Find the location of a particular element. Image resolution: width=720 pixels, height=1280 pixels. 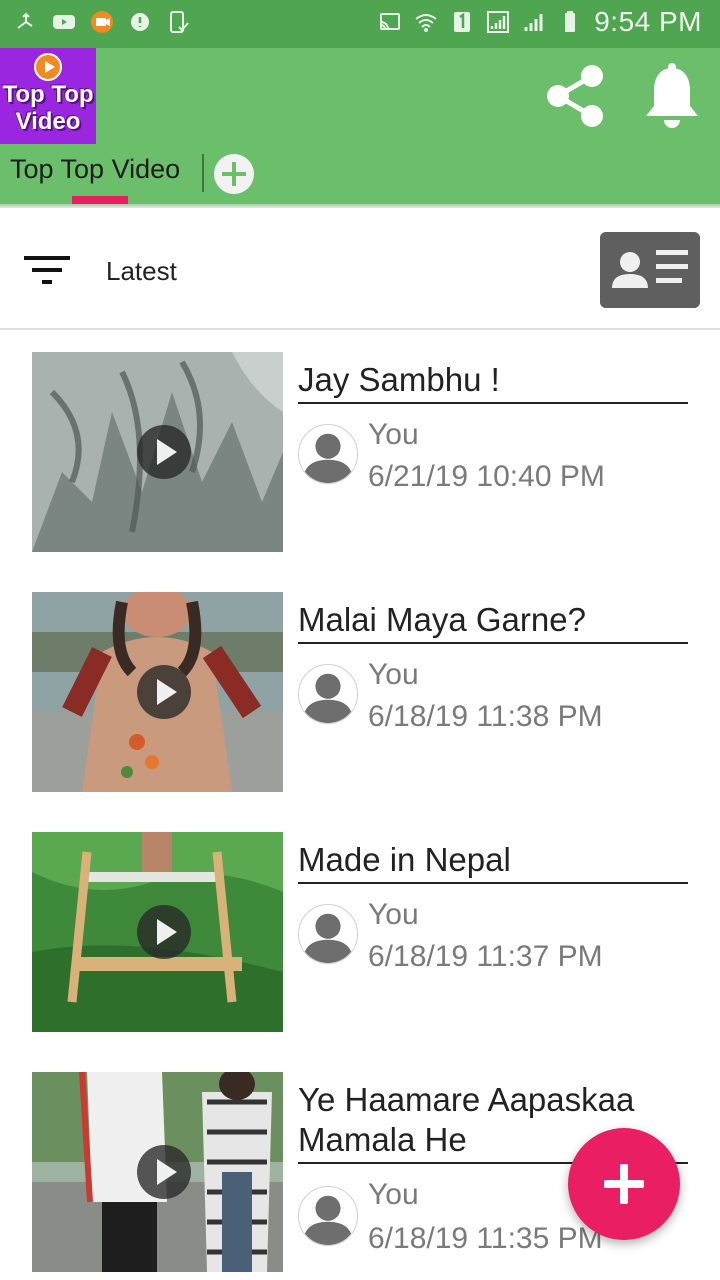

video-title: Made in Nepal is located at coordinates (493, 862).